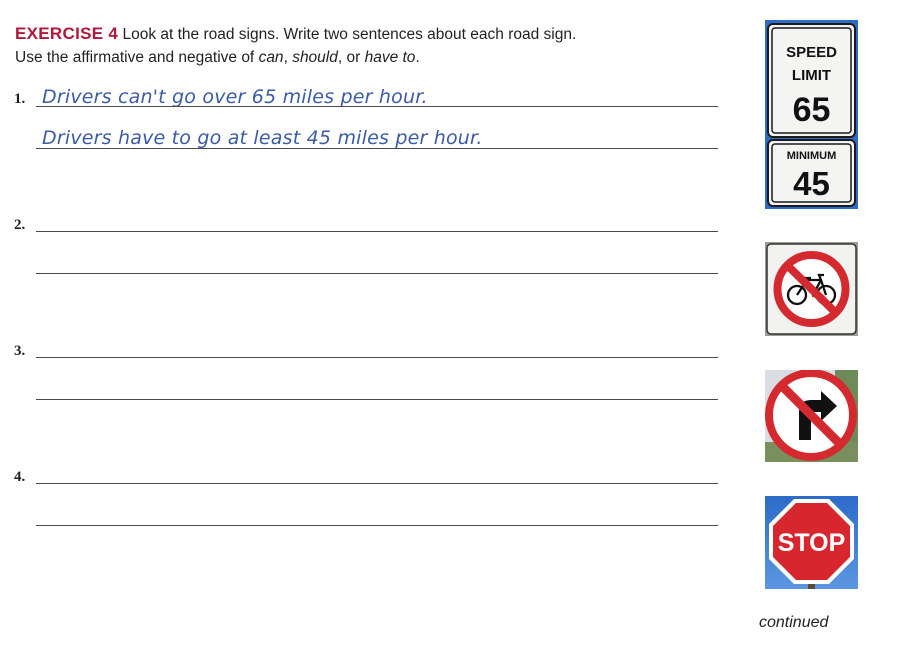  I want to click on stop-sign: STOP, so click(811, 542).